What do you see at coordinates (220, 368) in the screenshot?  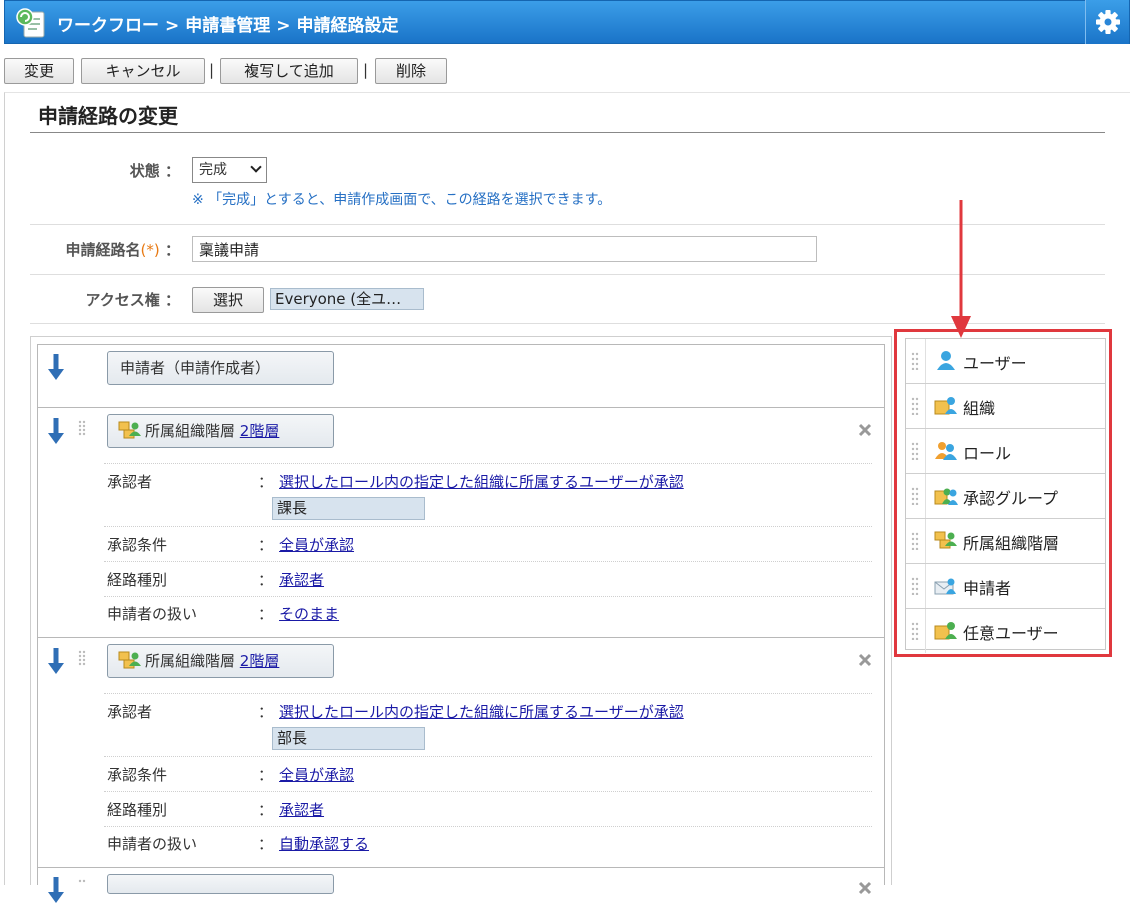 I see `applicant-step: 申請者（申請作成者）` at bounding box center [220, 368].